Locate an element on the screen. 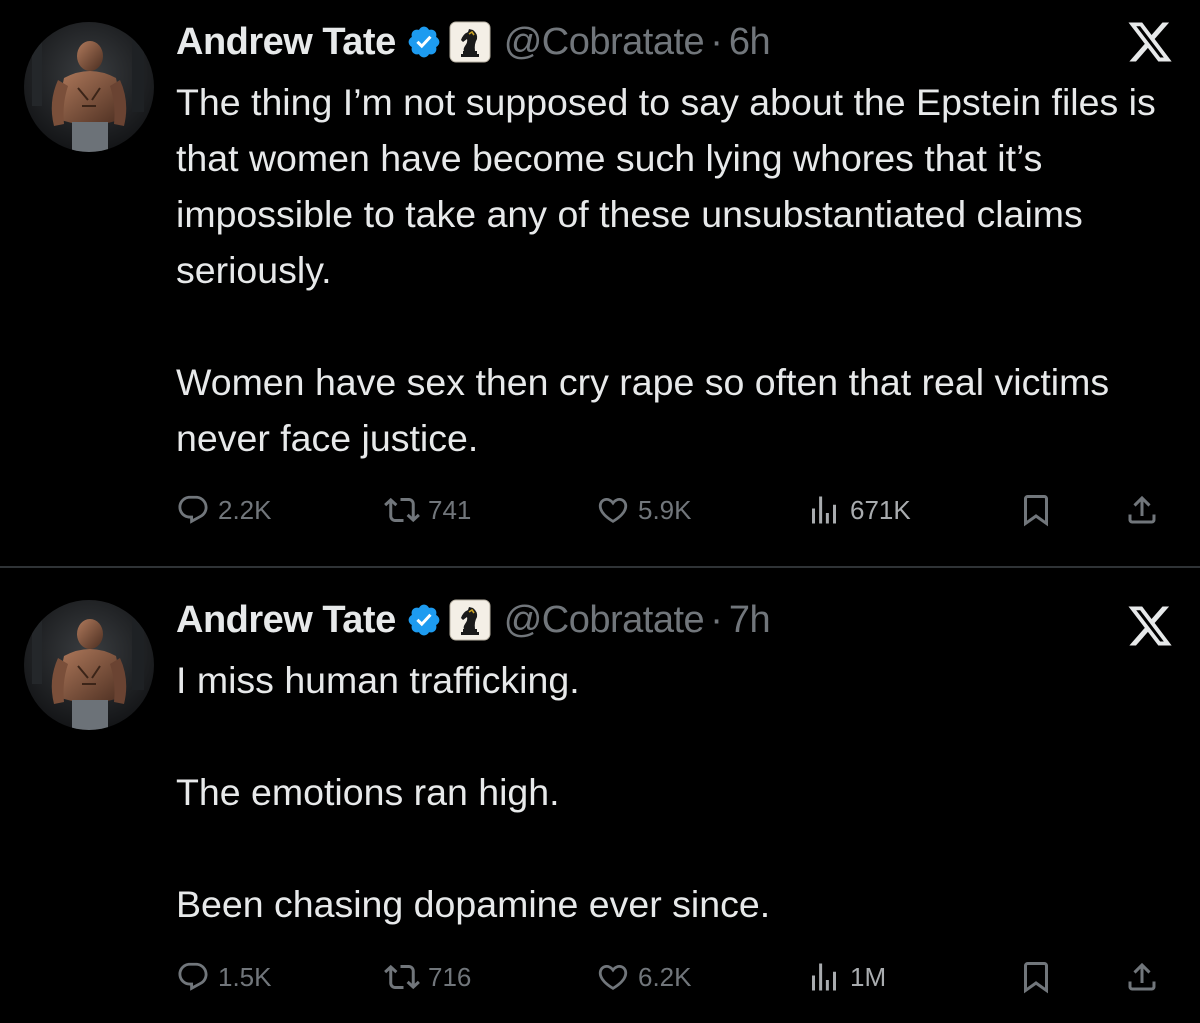  views-button: 671K is located at coordinates (858, 510).